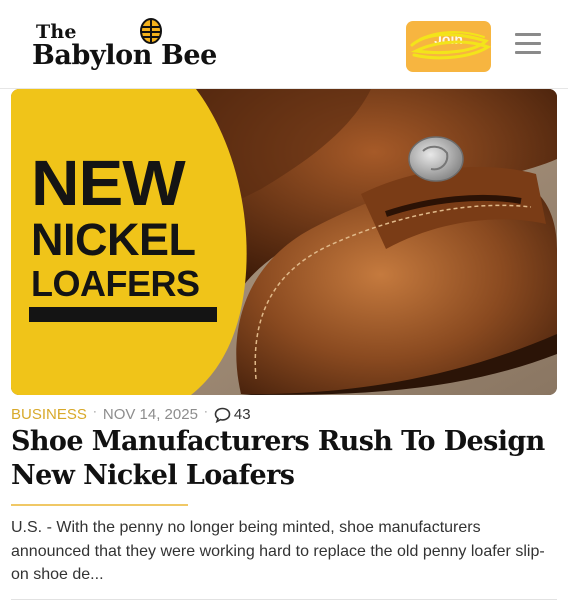  I want to click on article-date: NOV 14, 2025, so click(150, 414).